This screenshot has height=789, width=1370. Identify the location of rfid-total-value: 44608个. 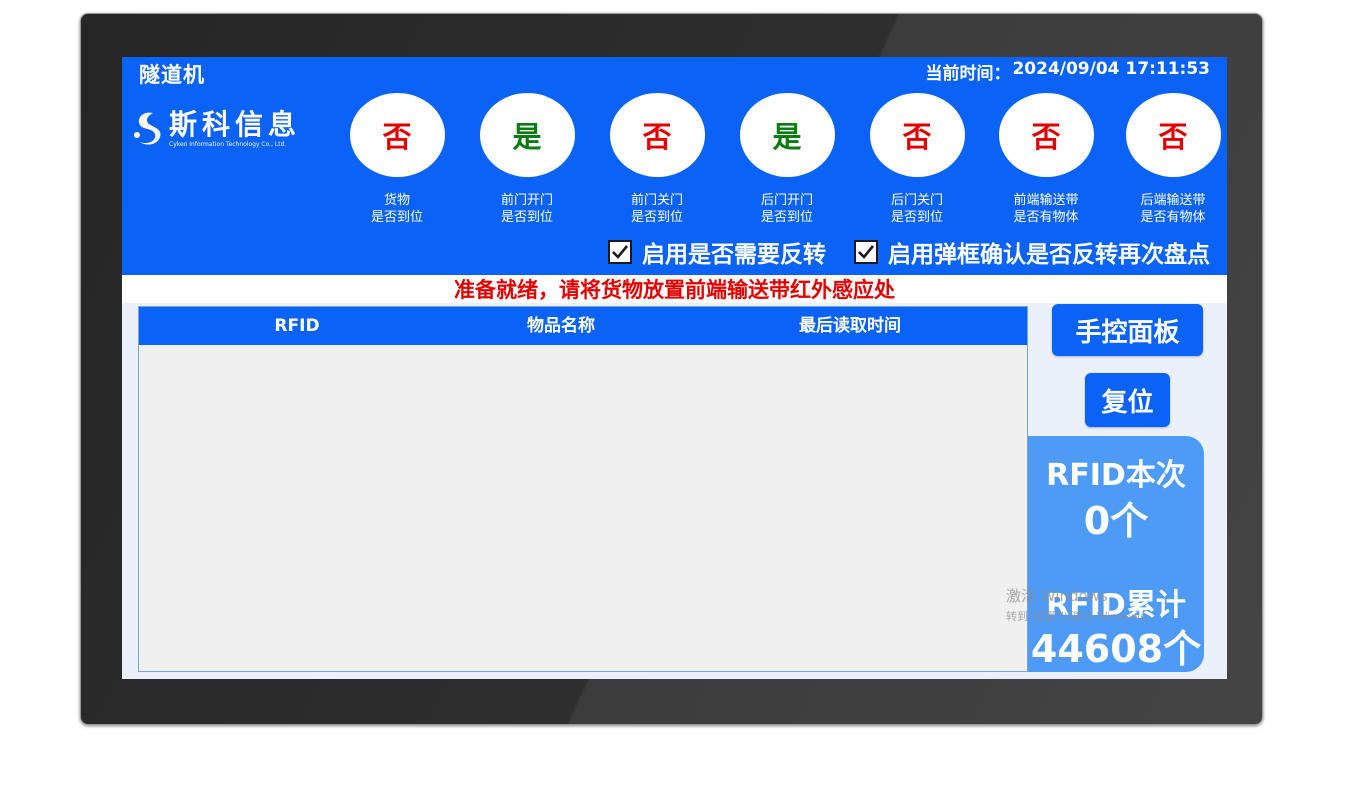
(1116, 649).